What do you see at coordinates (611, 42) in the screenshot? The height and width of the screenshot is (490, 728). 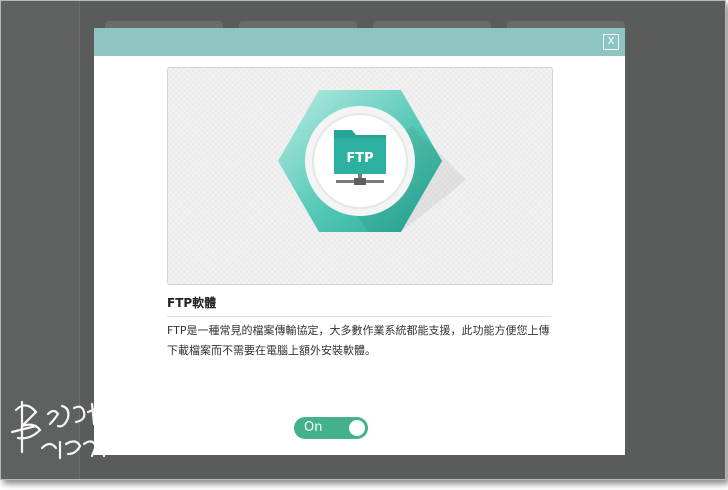 I see `close-button: X` at bounding box center [611, 42].